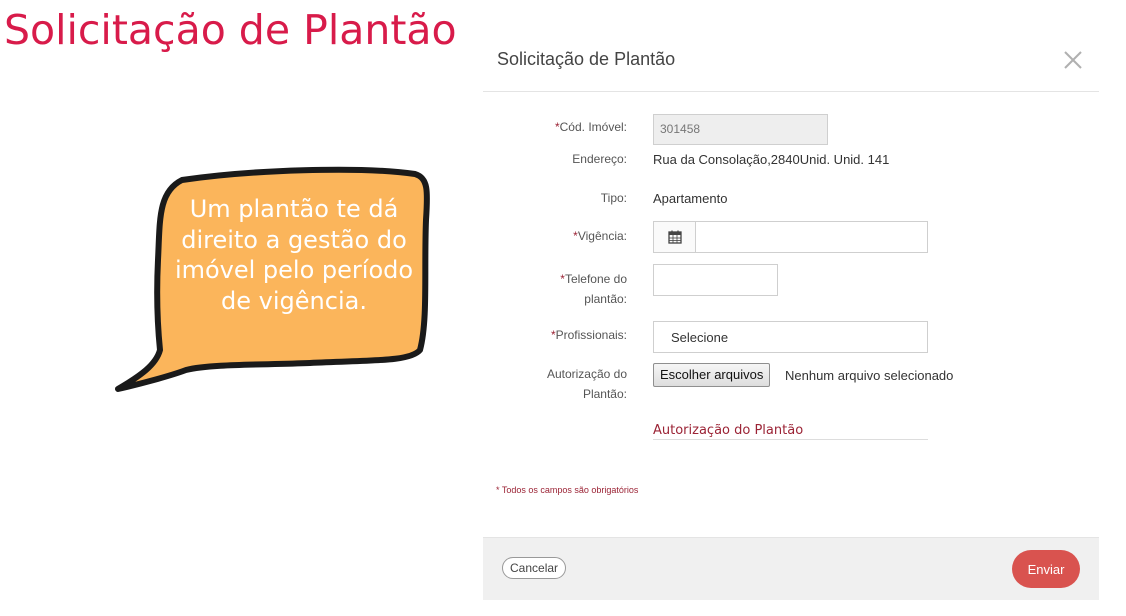 The image size is (1126, 616). Describe the element at coordinates (790, 431) in the screenshot. I see `autorizacao-link: Autorização do Plantão` at that location.